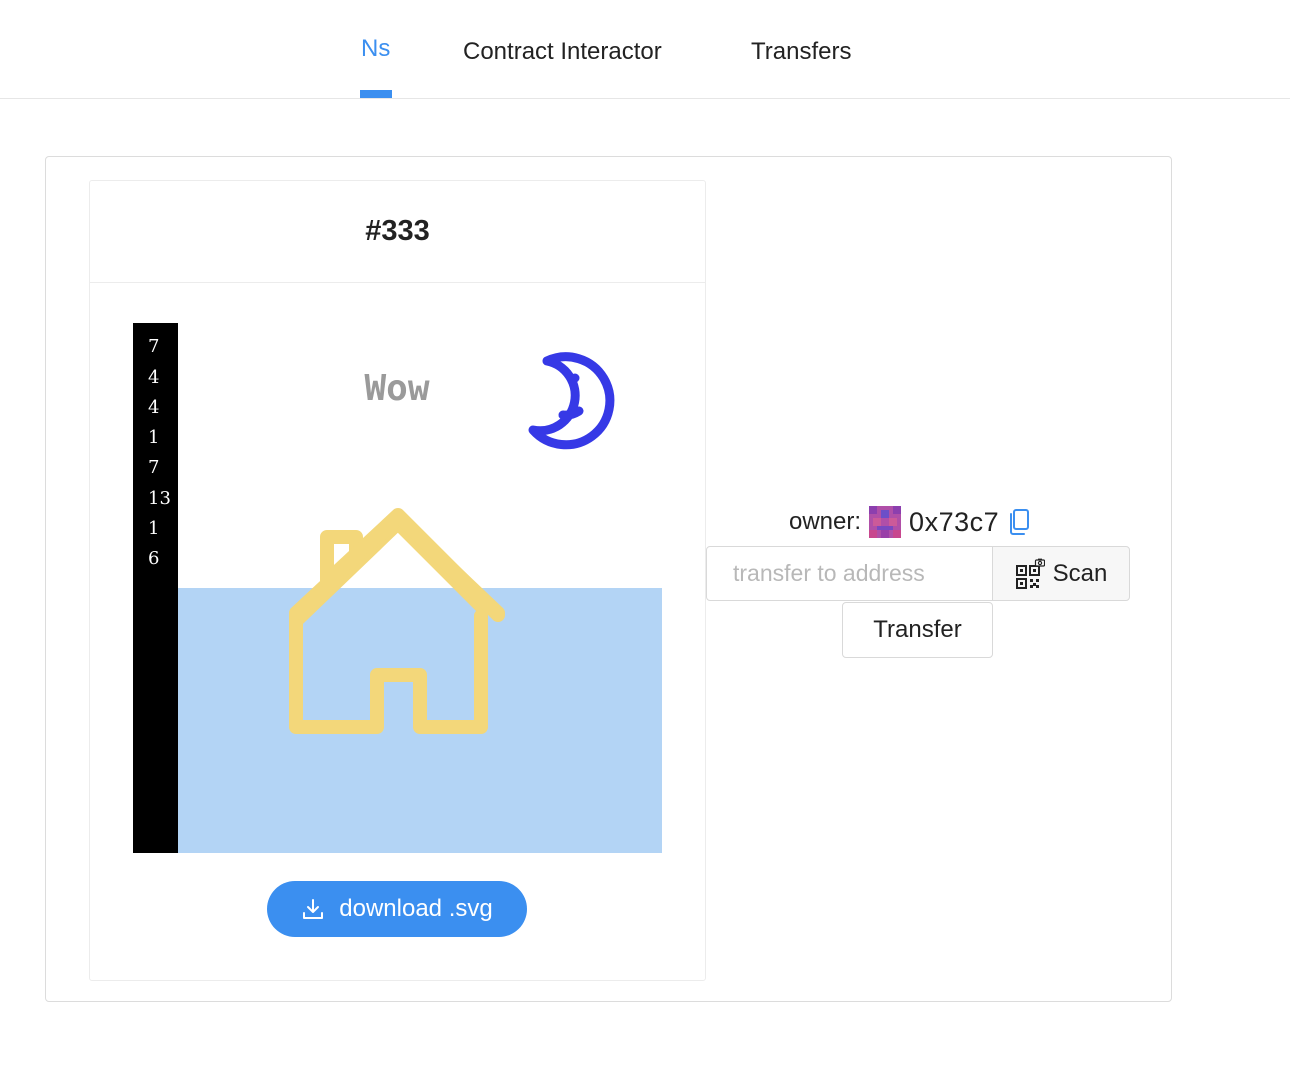  I want to click on transfer-button: Transfer, so click(917, 630).